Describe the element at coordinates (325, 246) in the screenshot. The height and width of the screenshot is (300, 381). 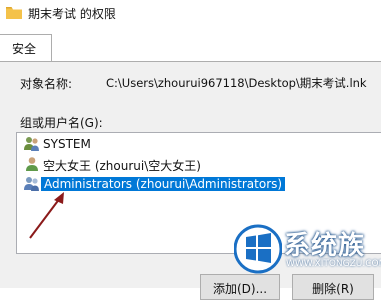
I see `watermark-brand: 系统族` at that location.